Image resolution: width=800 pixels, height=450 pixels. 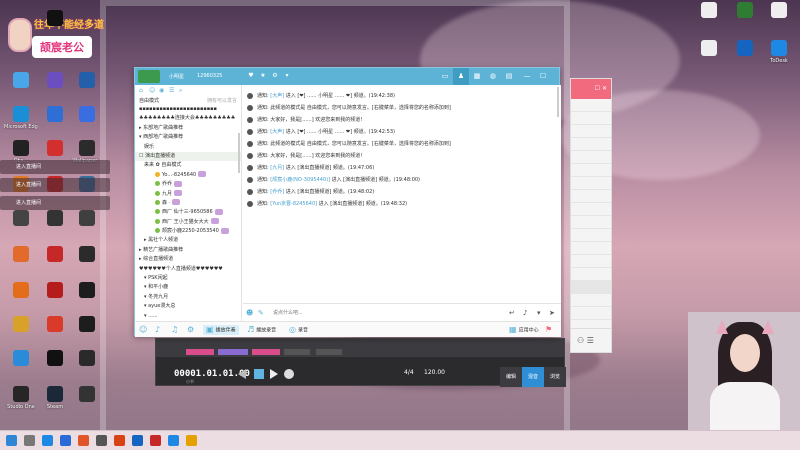 What do you see at coordinates (188, 147) in the screenshot?
I see `channel-tree-item: 娱乐` at bounding box center [188, 147].